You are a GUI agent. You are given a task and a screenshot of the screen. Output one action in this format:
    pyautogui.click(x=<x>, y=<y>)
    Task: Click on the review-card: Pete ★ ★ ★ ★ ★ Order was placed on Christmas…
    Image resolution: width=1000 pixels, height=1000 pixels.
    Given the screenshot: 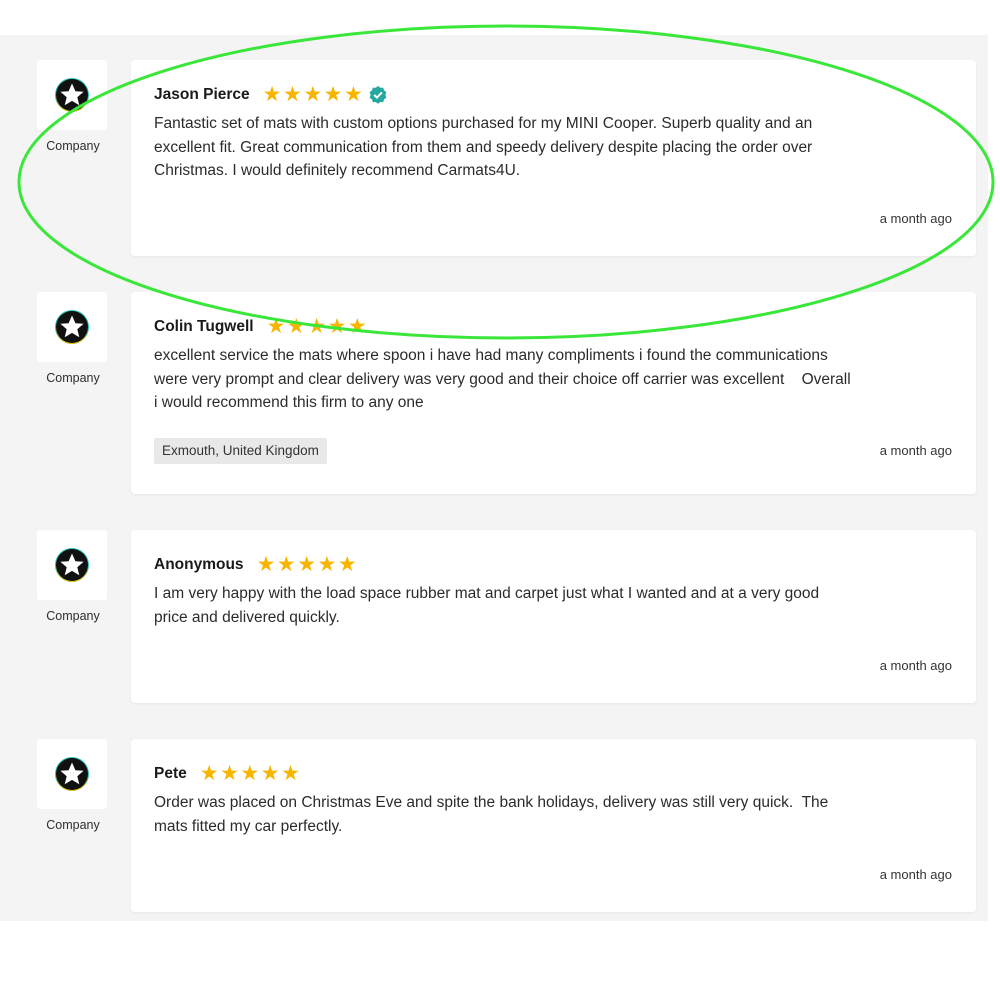 What is the action you would take?
    pyautogui.click(x=553, y=825)
    